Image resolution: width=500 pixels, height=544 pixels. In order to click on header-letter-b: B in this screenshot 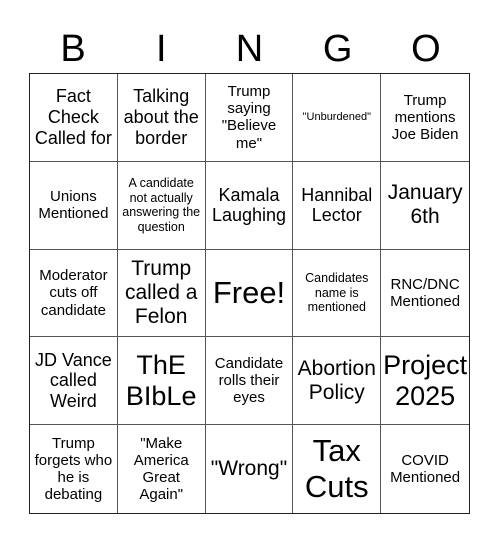, I will do `click(73, 49)`.